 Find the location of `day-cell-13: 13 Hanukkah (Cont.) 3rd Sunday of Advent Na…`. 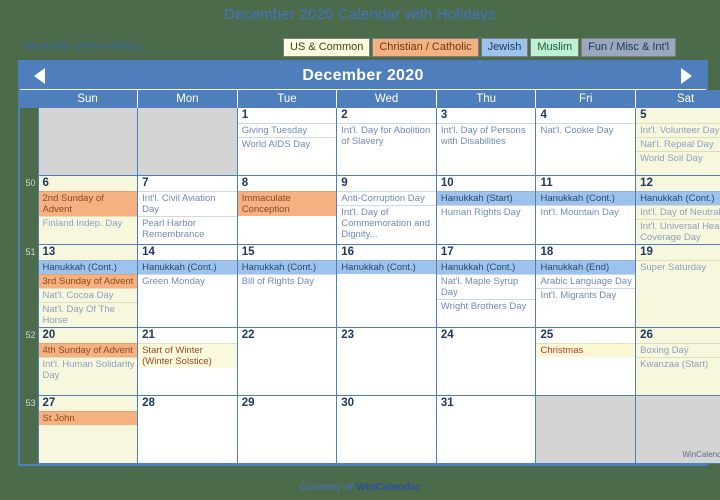

day-cell-13: 13 Hanukkah (Cont.) 3rd Sunday of Advent Na… is located at coordinates (88, 286).